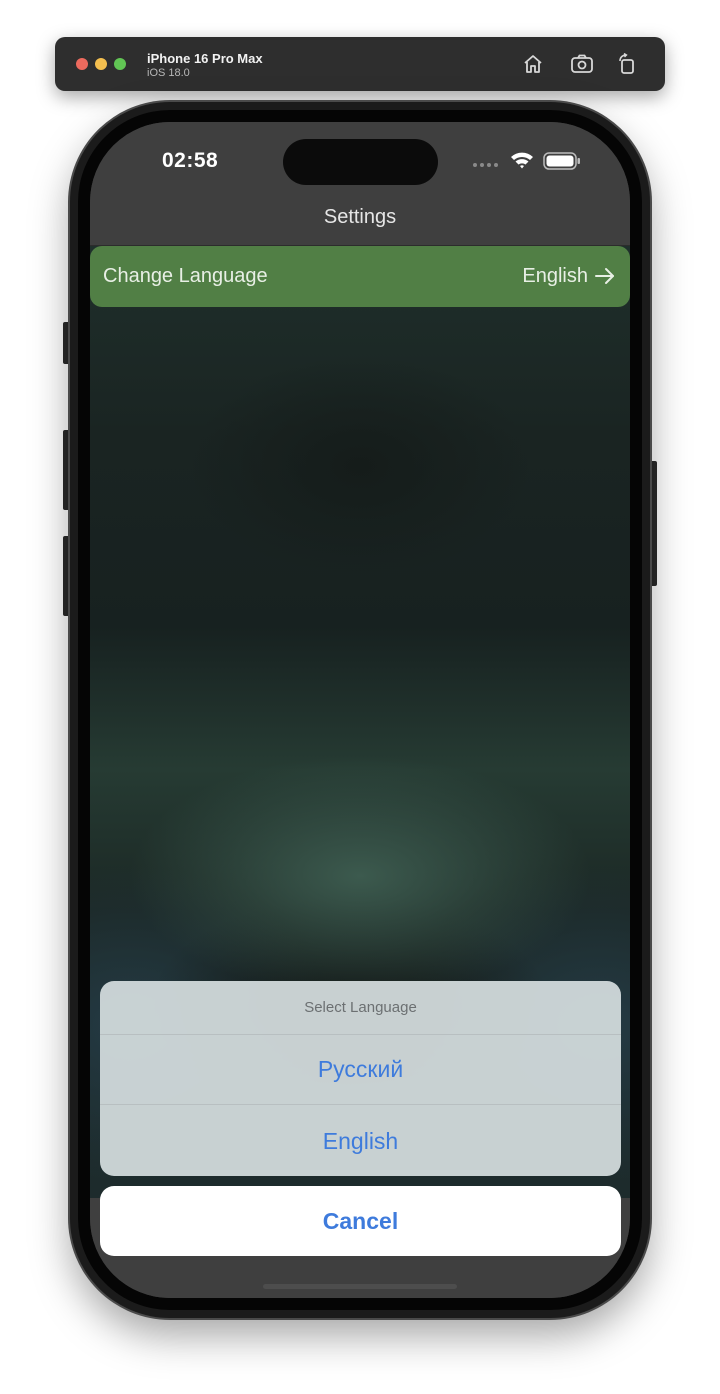  I want to click on cancel-button: Cancel, so click(360, 1221).